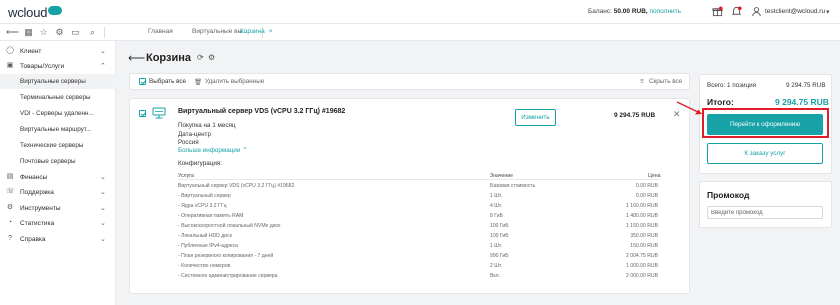 This screenshot has width=840, height=305. I want to click on summary-count: Всего: 1 позиция, so click(732, 85).